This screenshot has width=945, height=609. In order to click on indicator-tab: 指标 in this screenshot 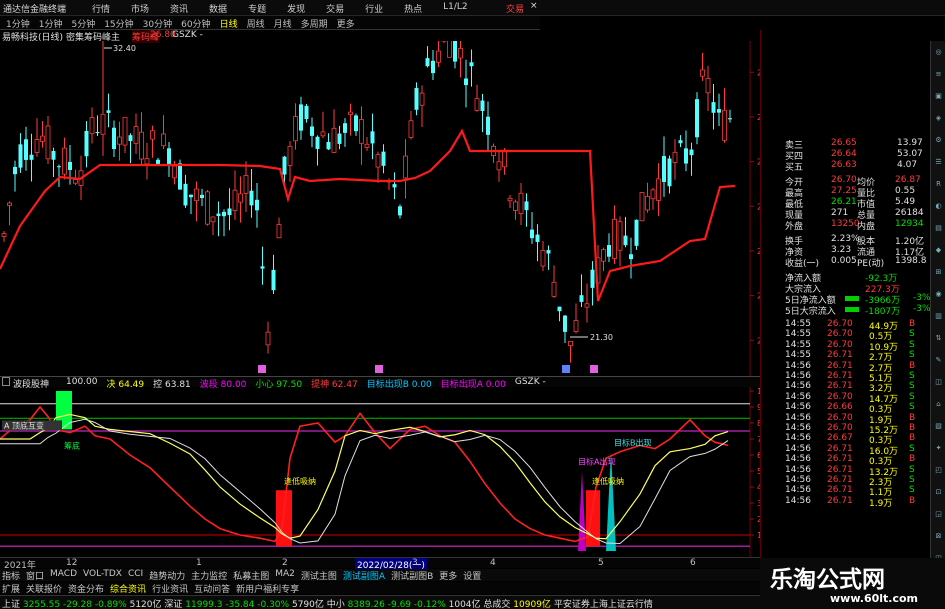, I will do `click(11, 575)`.